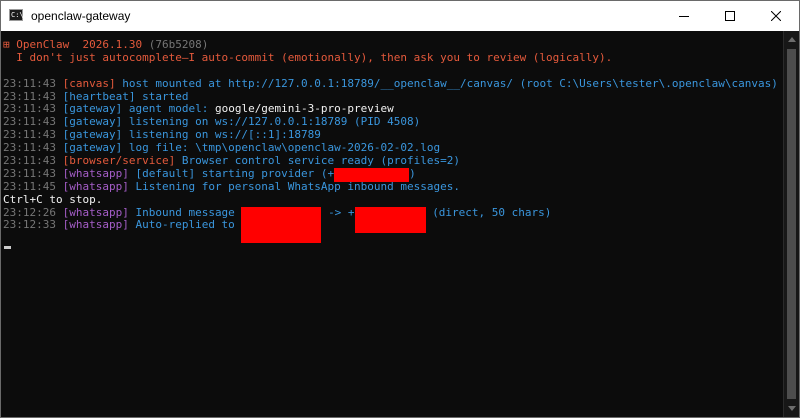 This screenshot has width=800, height=418. What do you see at coordinates (304, 109) in the screenshot?
I see `agent-model: google/gemini-3-pro-preview` at bounding box center [304, 109].